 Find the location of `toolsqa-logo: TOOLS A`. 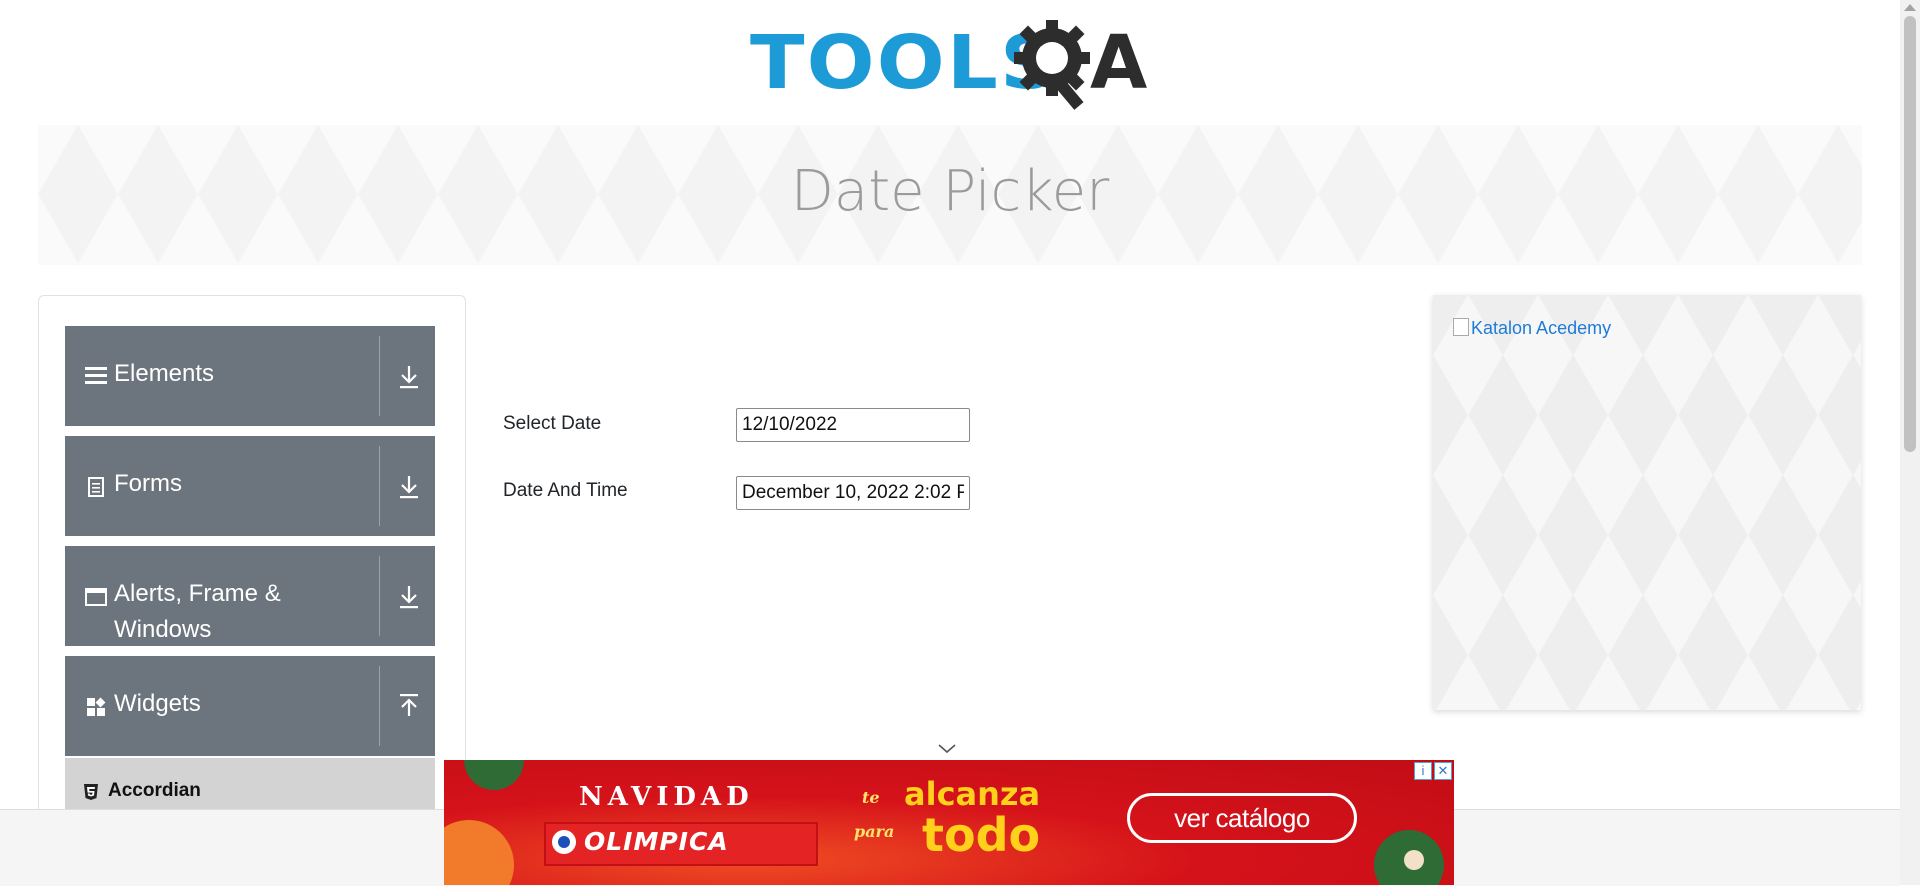

toolsqa-logo: TOOLS A is located at coordinates (952, 66).